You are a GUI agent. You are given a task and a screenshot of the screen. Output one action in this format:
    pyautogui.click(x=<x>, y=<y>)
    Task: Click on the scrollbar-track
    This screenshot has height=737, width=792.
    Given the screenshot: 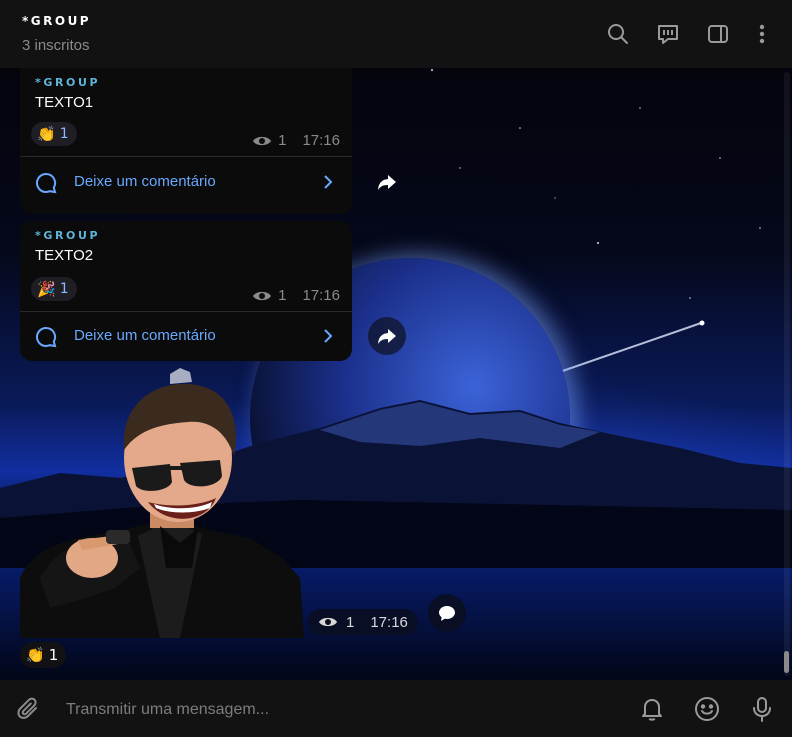 What is the action you would take?
    pyautogui.click(x=787, y=374)
    